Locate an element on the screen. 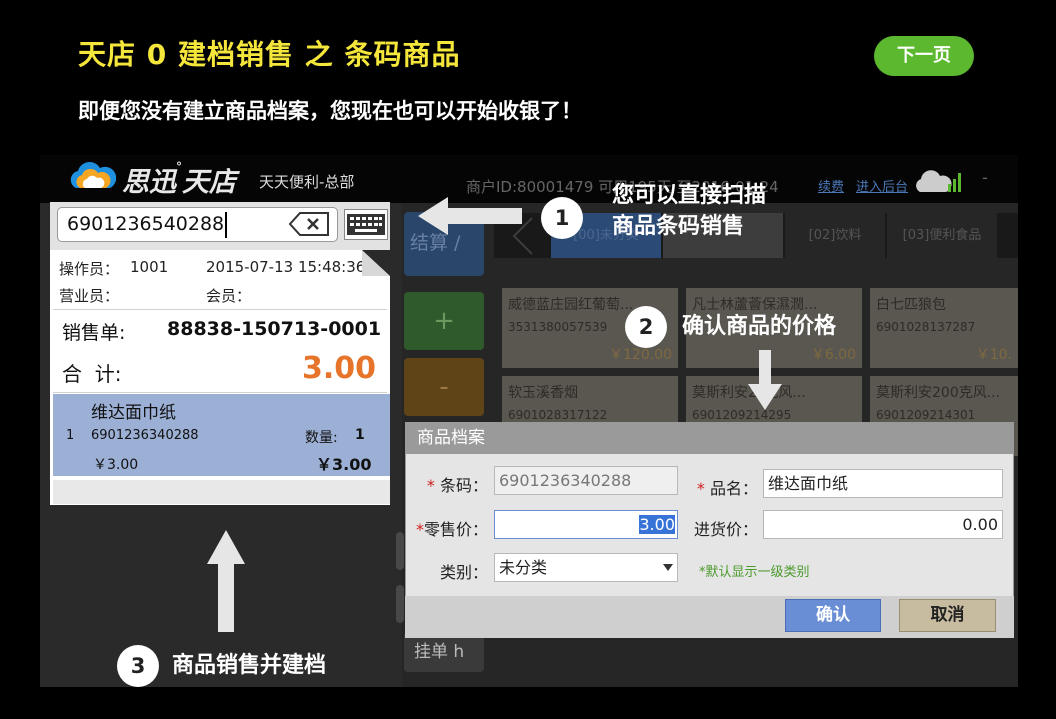  purchase-price-field: 0.00 is located at coordinates (883, 524).